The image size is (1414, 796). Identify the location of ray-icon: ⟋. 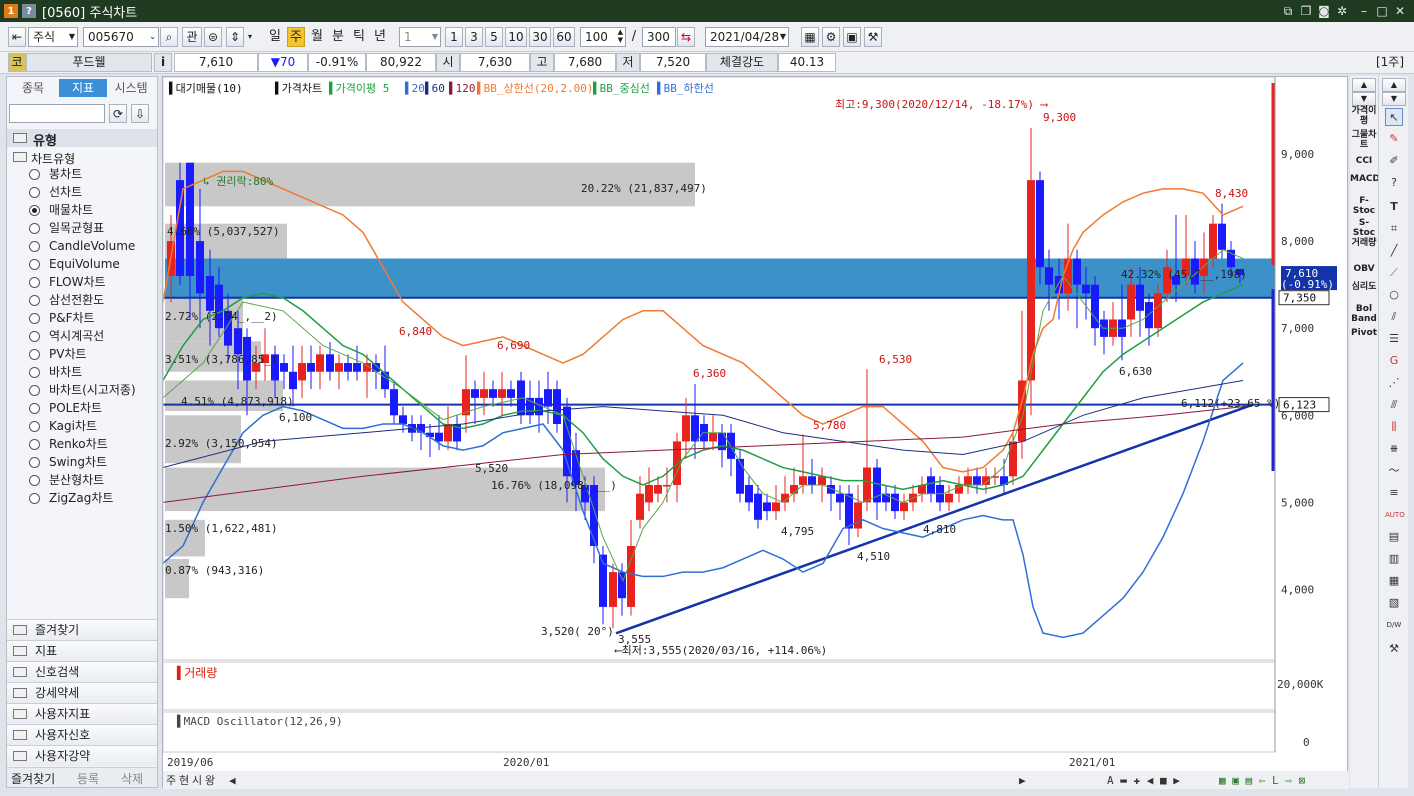
(1394, 273).